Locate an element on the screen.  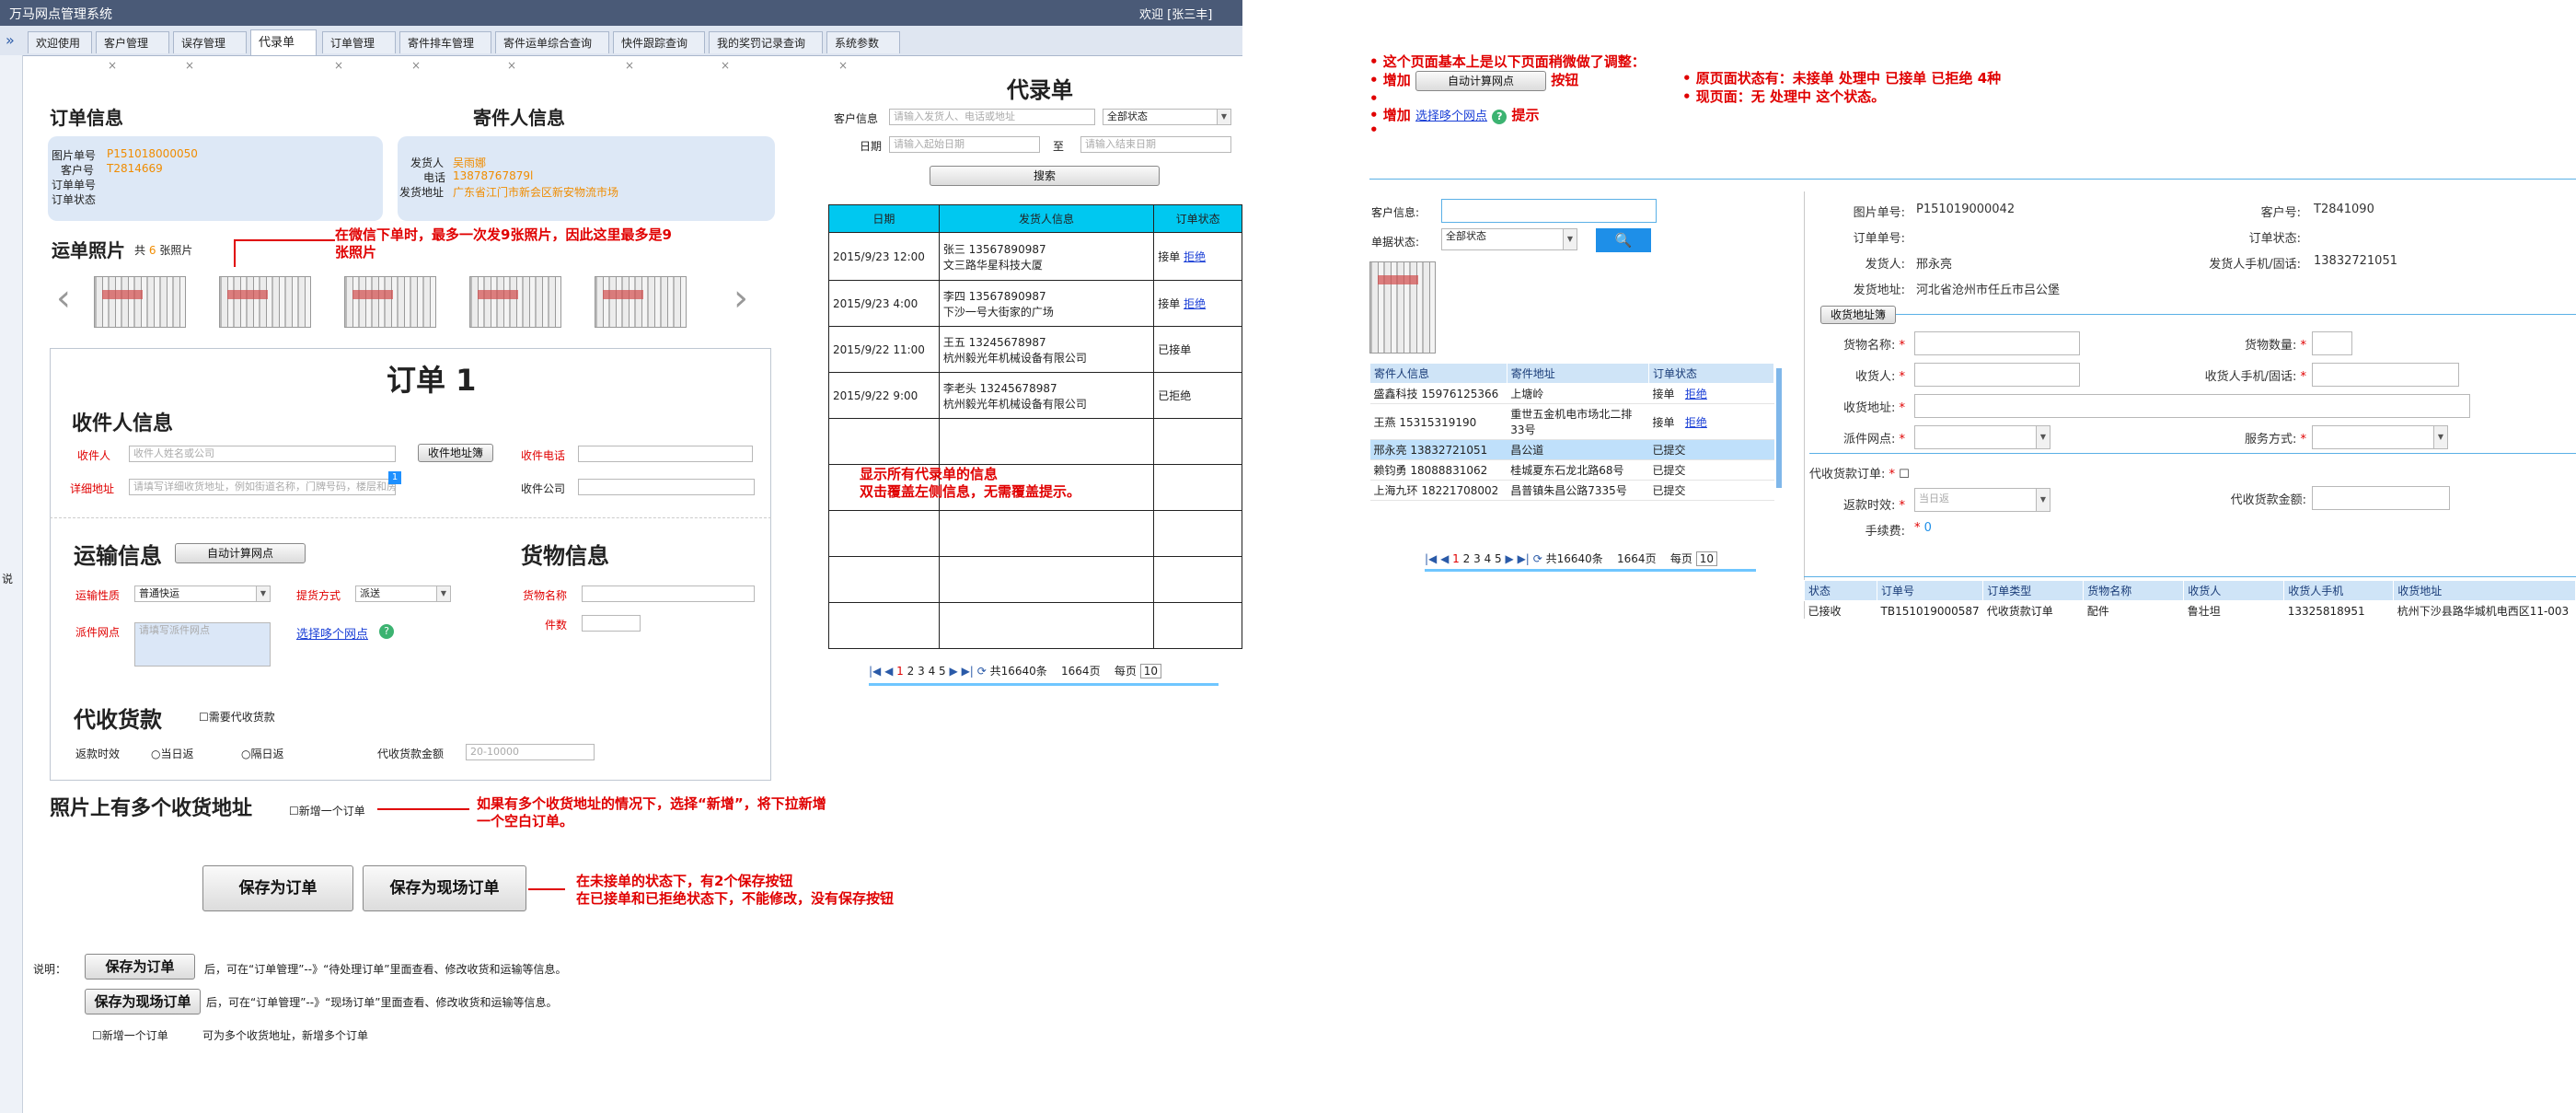
tab-tracking: 快件跟踪查询× is located at coordinates (659, 51).